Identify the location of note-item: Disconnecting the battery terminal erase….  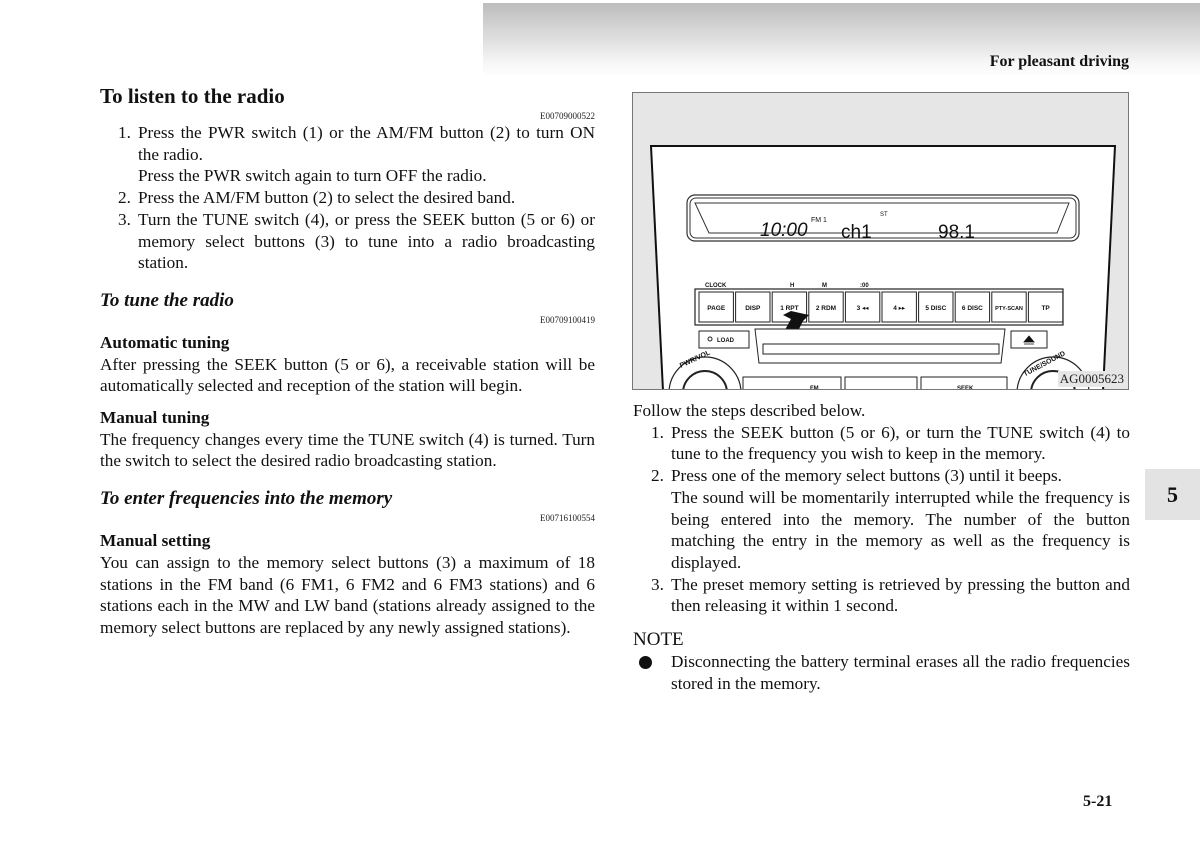
(881, 672).